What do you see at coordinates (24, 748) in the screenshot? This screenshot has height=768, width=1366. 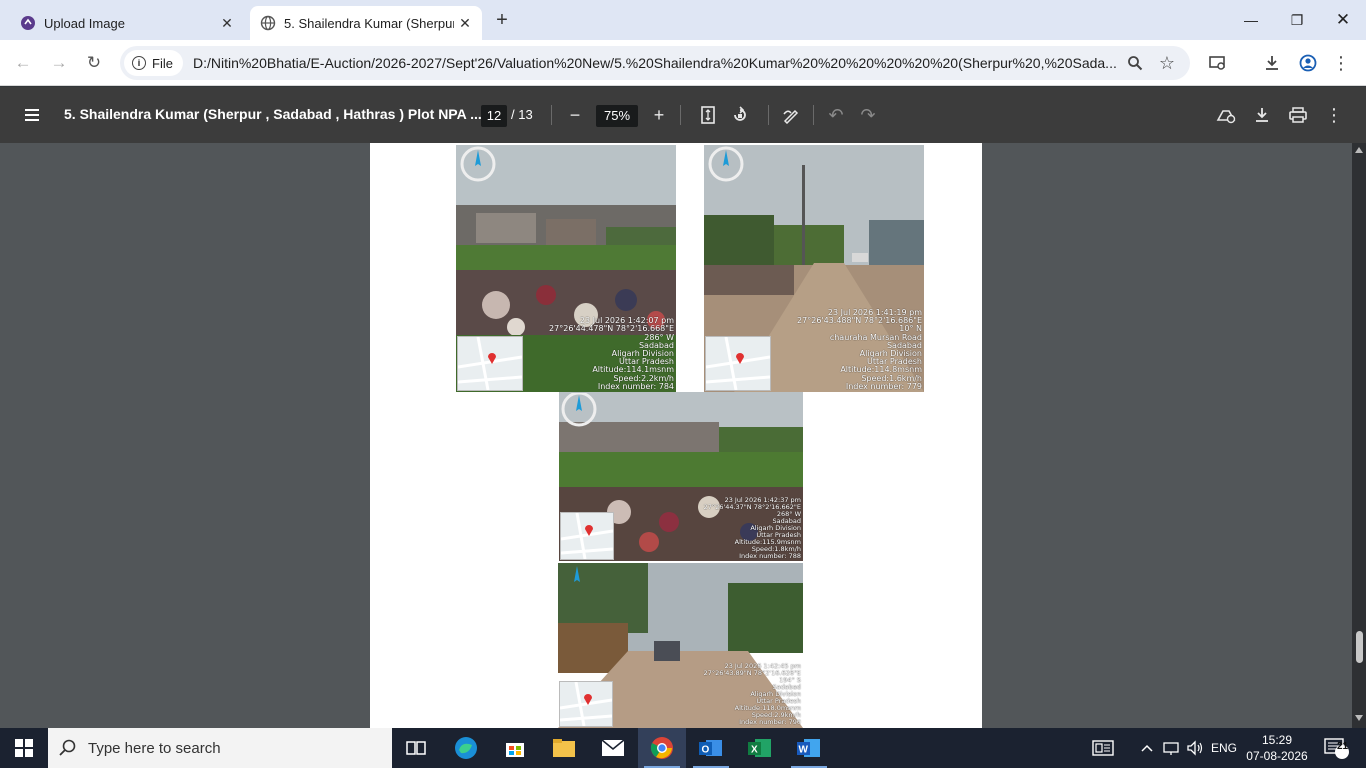 I see `windows-start-icon` at bounding box center [24, 748].